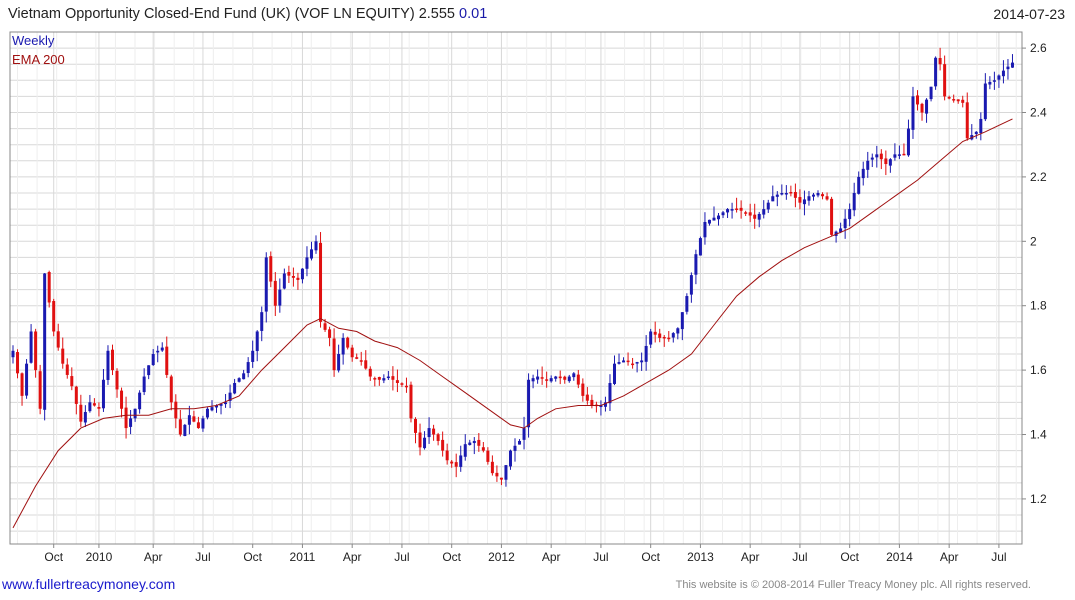  Describe the element at coordinates (1038, 113) in the screenshot. I see `y-tick-label: 2.4` at that location.